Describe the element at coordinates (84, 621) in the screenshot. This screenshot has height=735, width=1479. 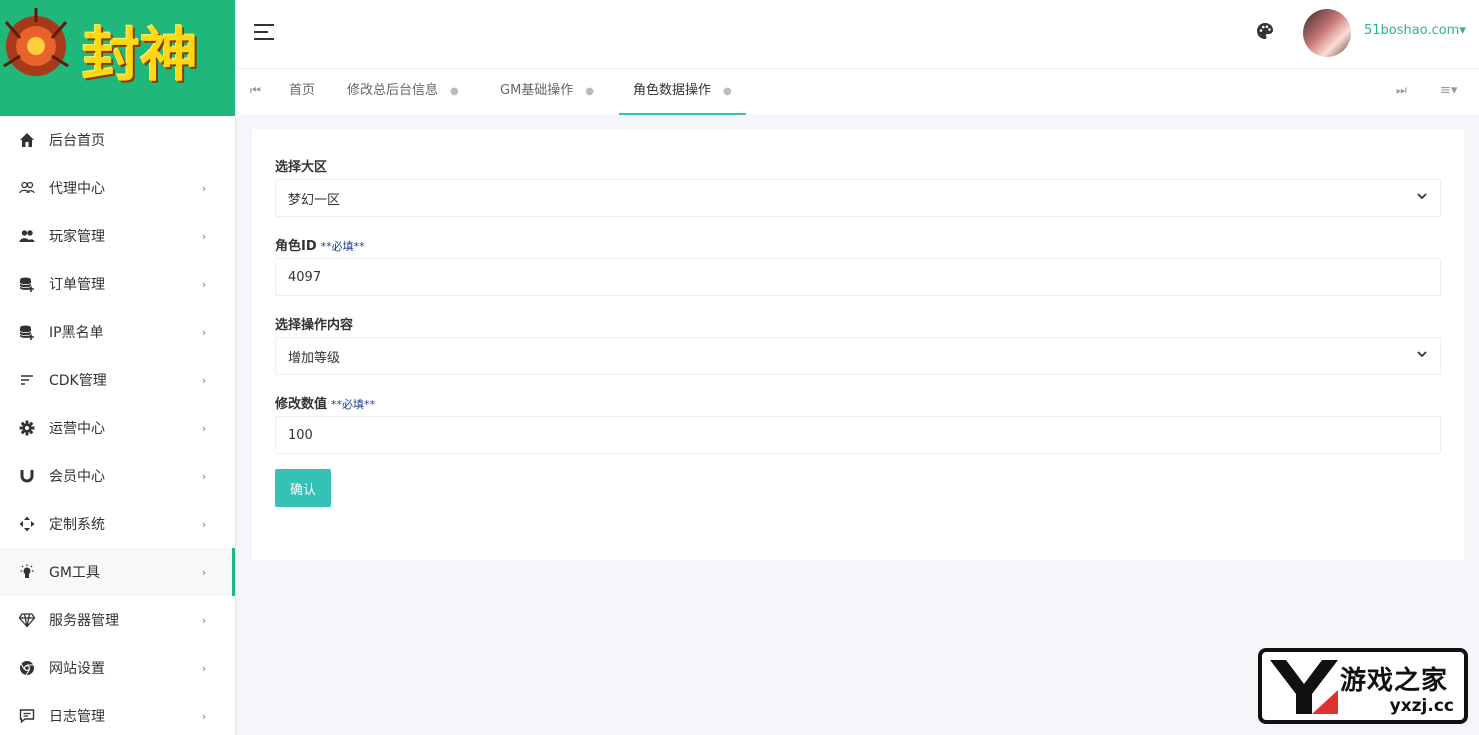
I see `sidebar-item-label: 服务器管理` at that location.